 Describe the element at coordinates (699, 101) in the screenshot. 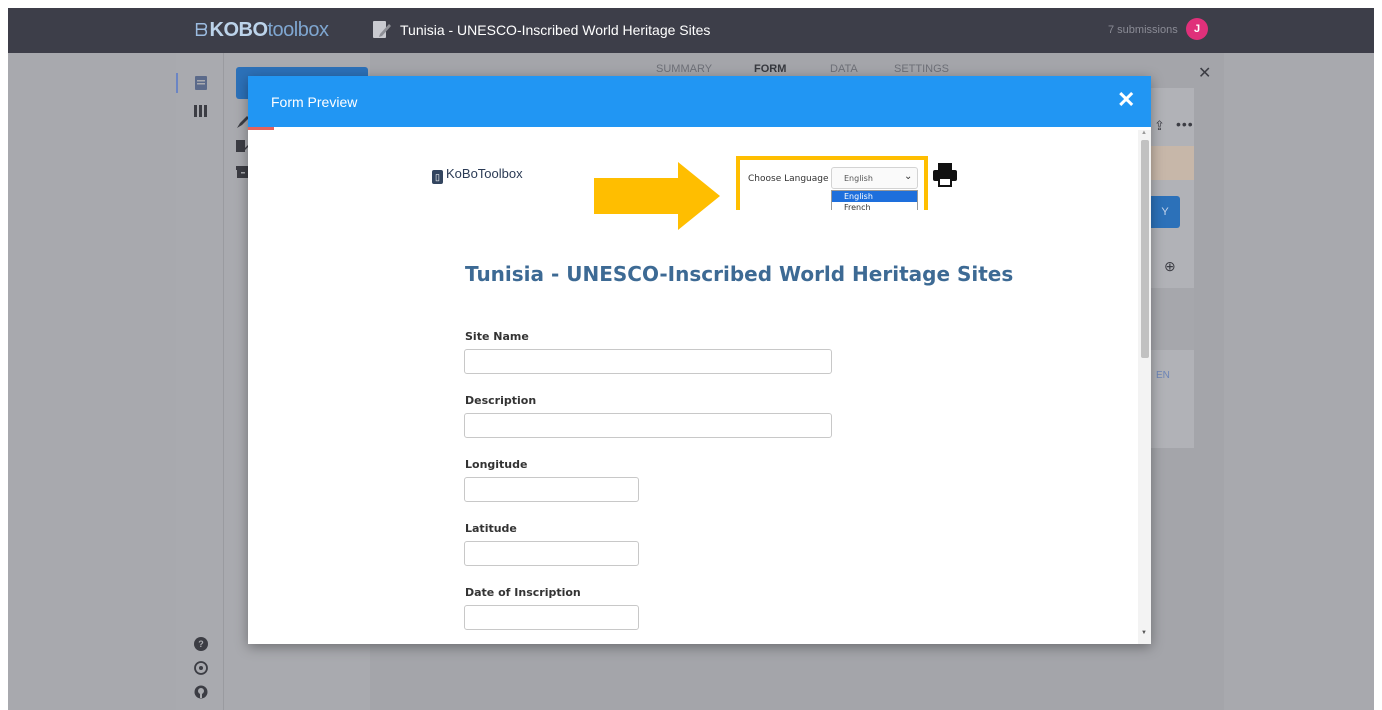

I see `modal-header: Form Preview ✕` at that location.